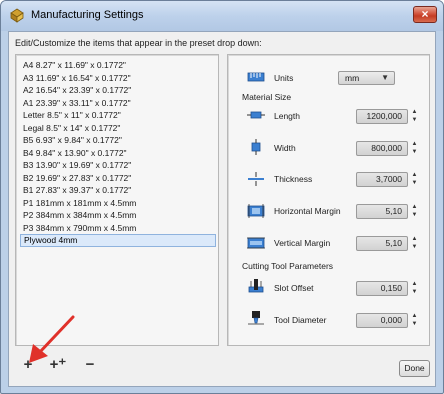  Describe the element at coordinates (287, 116) in the screenshot. I see `length-label: Length` at that location.